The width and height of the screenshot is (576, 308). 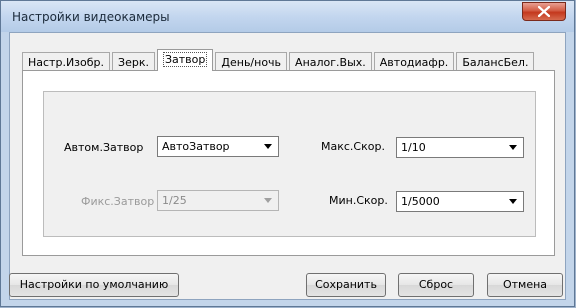 I want to click on save-button: Сохранить, so click(x=346, y=285).